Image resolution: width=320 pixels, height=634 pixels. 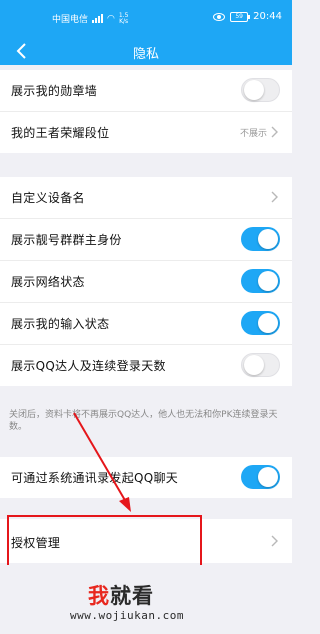 I want to click on signal-icon, so click(x=98, y=18).